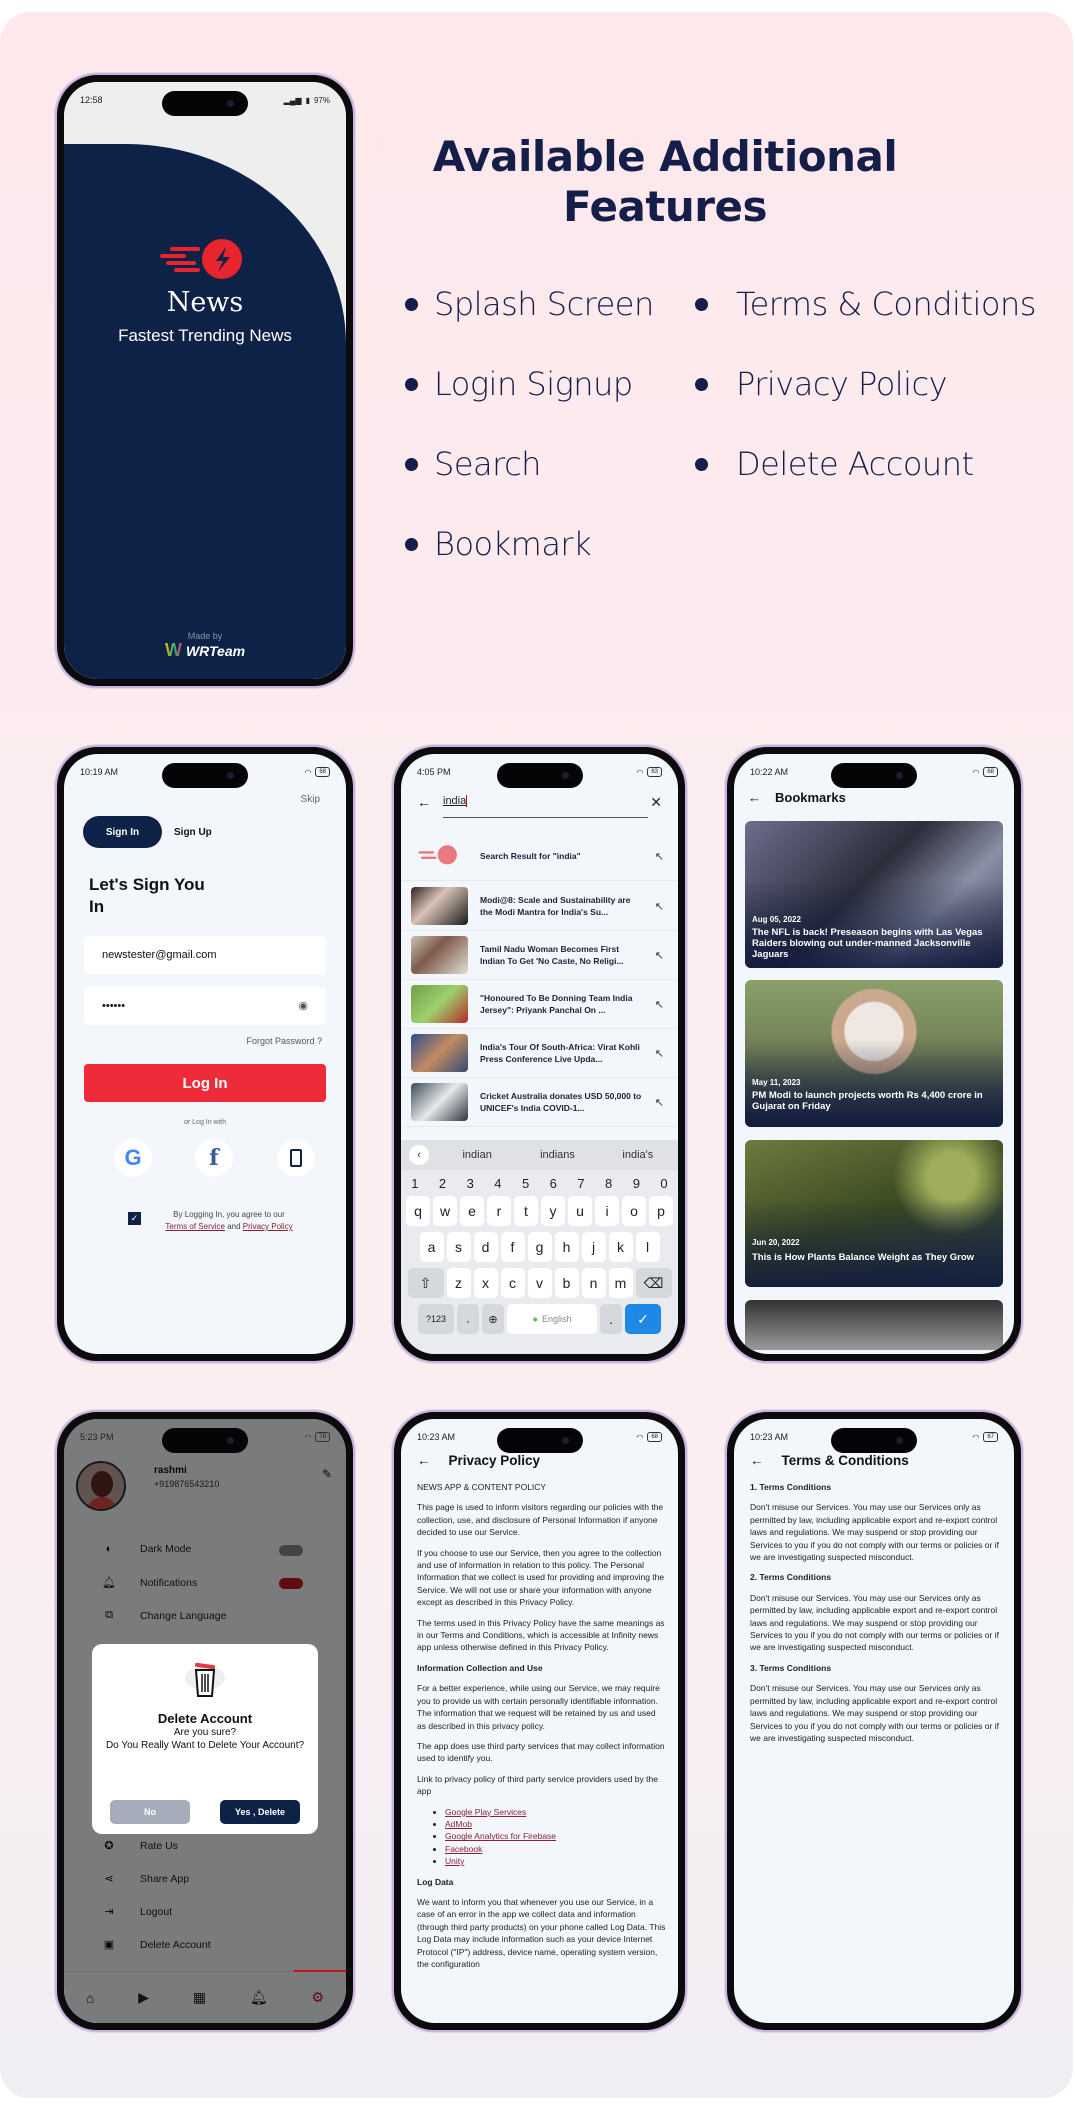  Describe the element at coordinates (133, 1158) in the screenshot. I see `google-login-button: G` at that location.